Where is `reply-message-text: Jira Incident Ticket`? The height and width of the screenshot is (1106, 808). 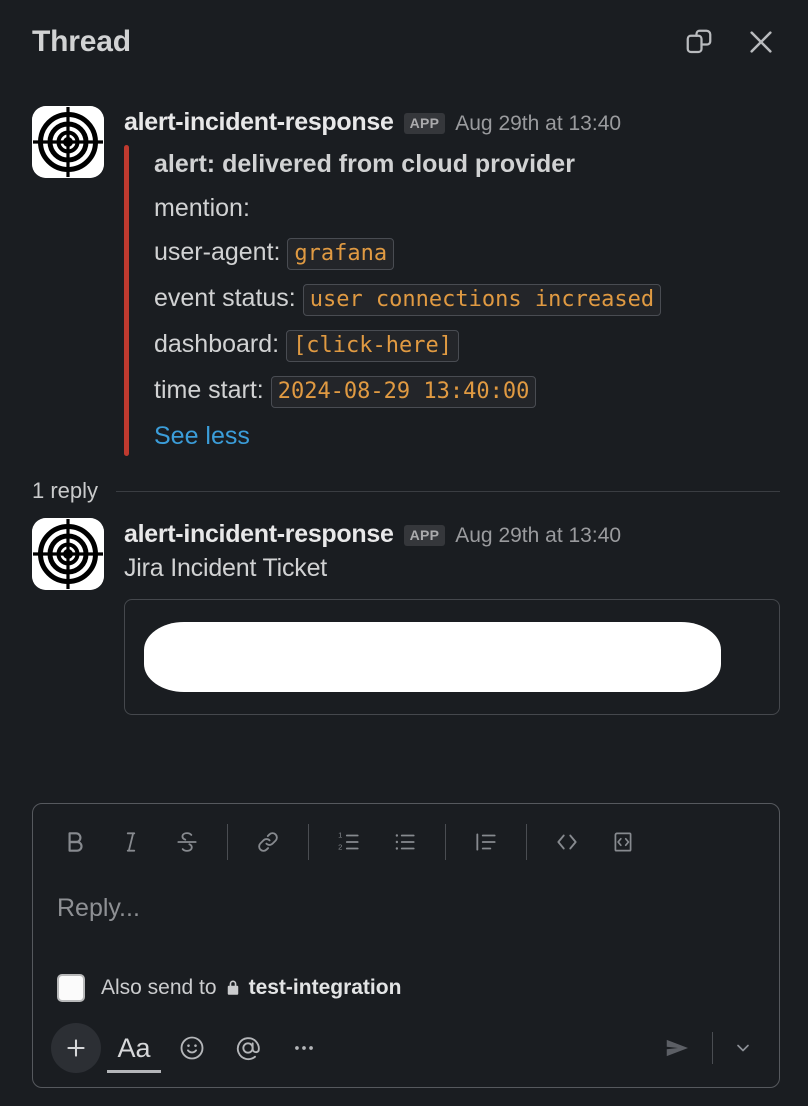 reply-message-text: Jira Incident Ticket is located at coordinates (226, 568).